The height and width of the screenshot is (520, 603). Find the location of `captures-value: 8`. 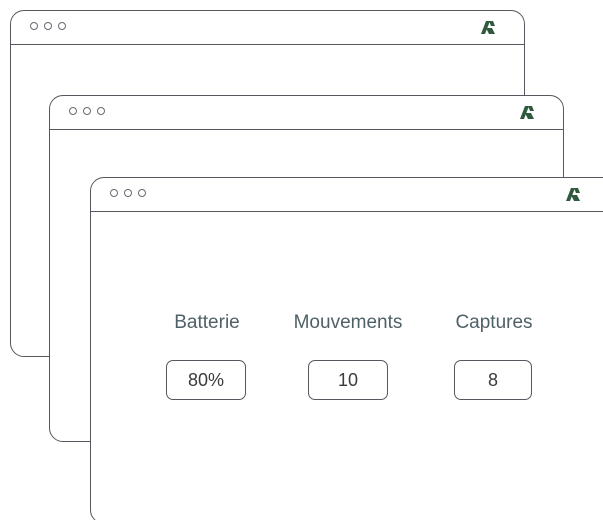

captures-value: 8 is located at coordinates (493, 380).